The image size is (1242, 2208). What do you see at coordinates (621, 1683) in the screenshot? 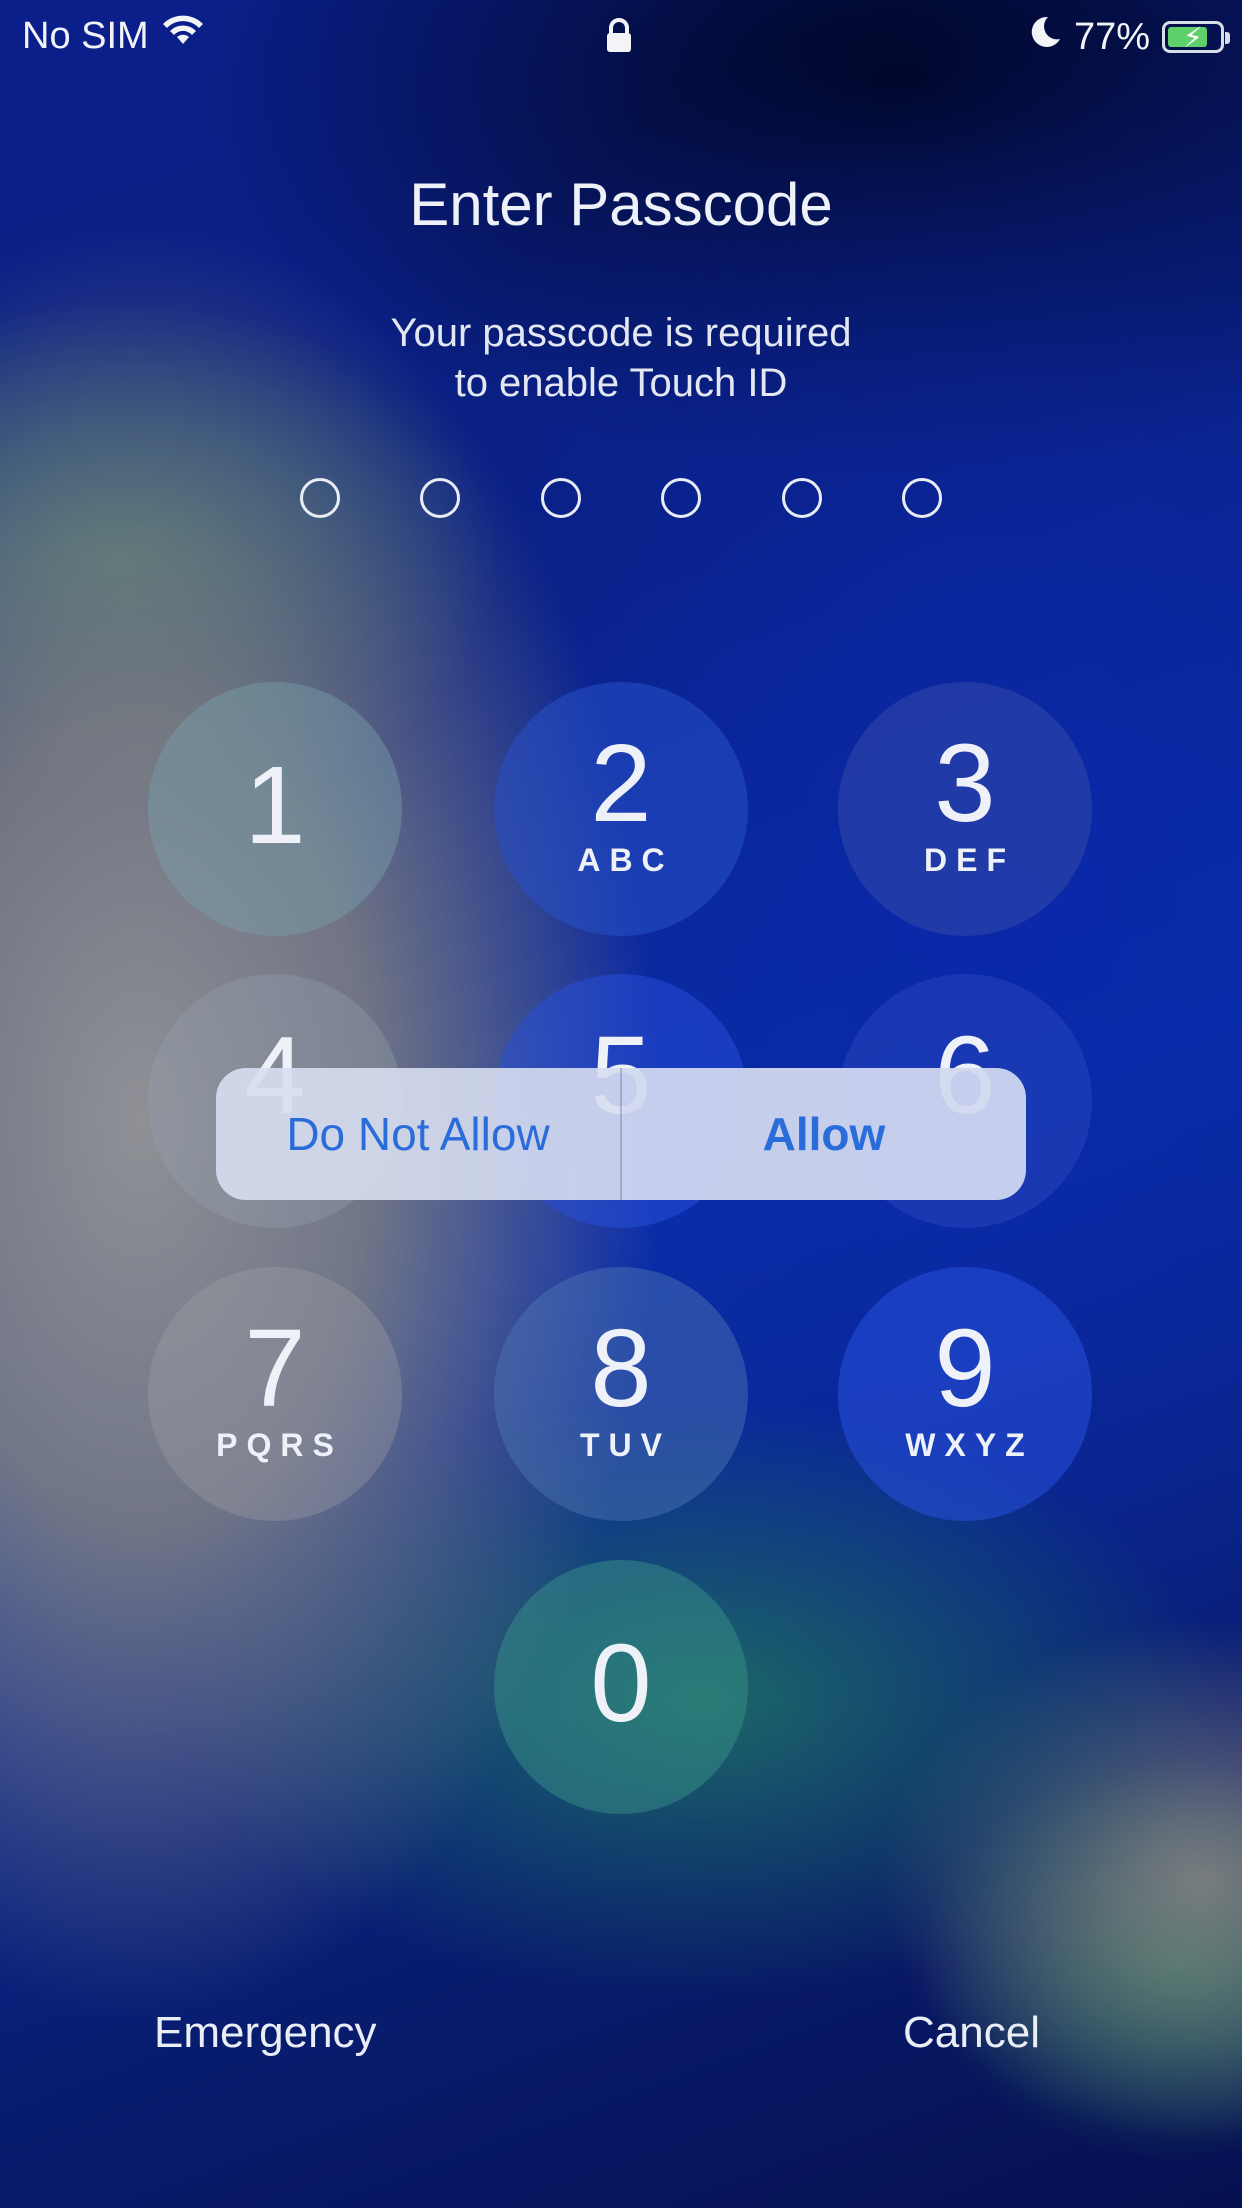
I see `key-digit: 0` at bounding box center [621, 1683].